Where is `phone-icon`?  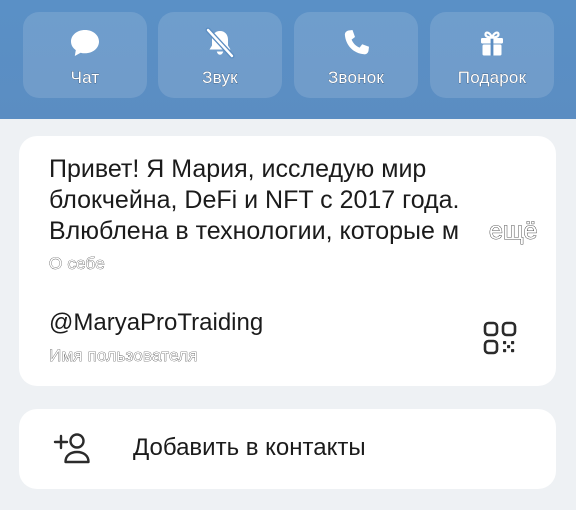
phone-icon is located at coordinates (356, 43).